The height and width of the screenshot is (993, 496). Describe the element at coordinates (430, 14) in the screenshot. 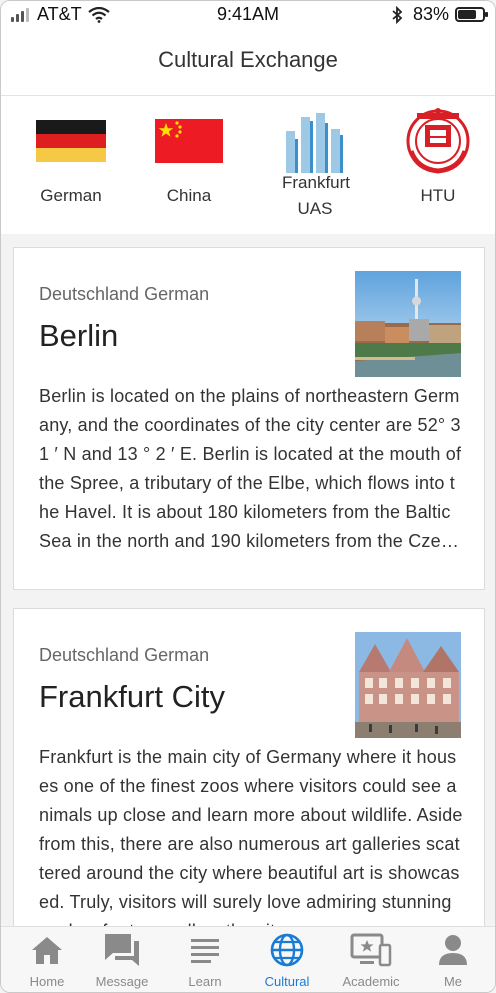

I see `battery-percent: 83%` at that location.